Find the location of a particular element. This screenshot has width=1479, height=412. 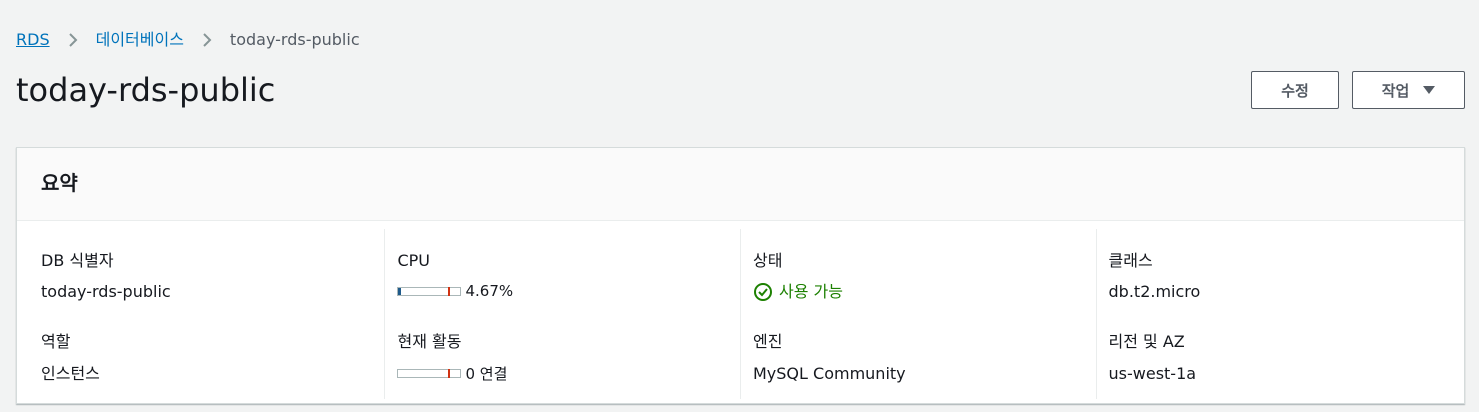

breadcrumb-link-rds: RDS is located at coordinates (33, 40).